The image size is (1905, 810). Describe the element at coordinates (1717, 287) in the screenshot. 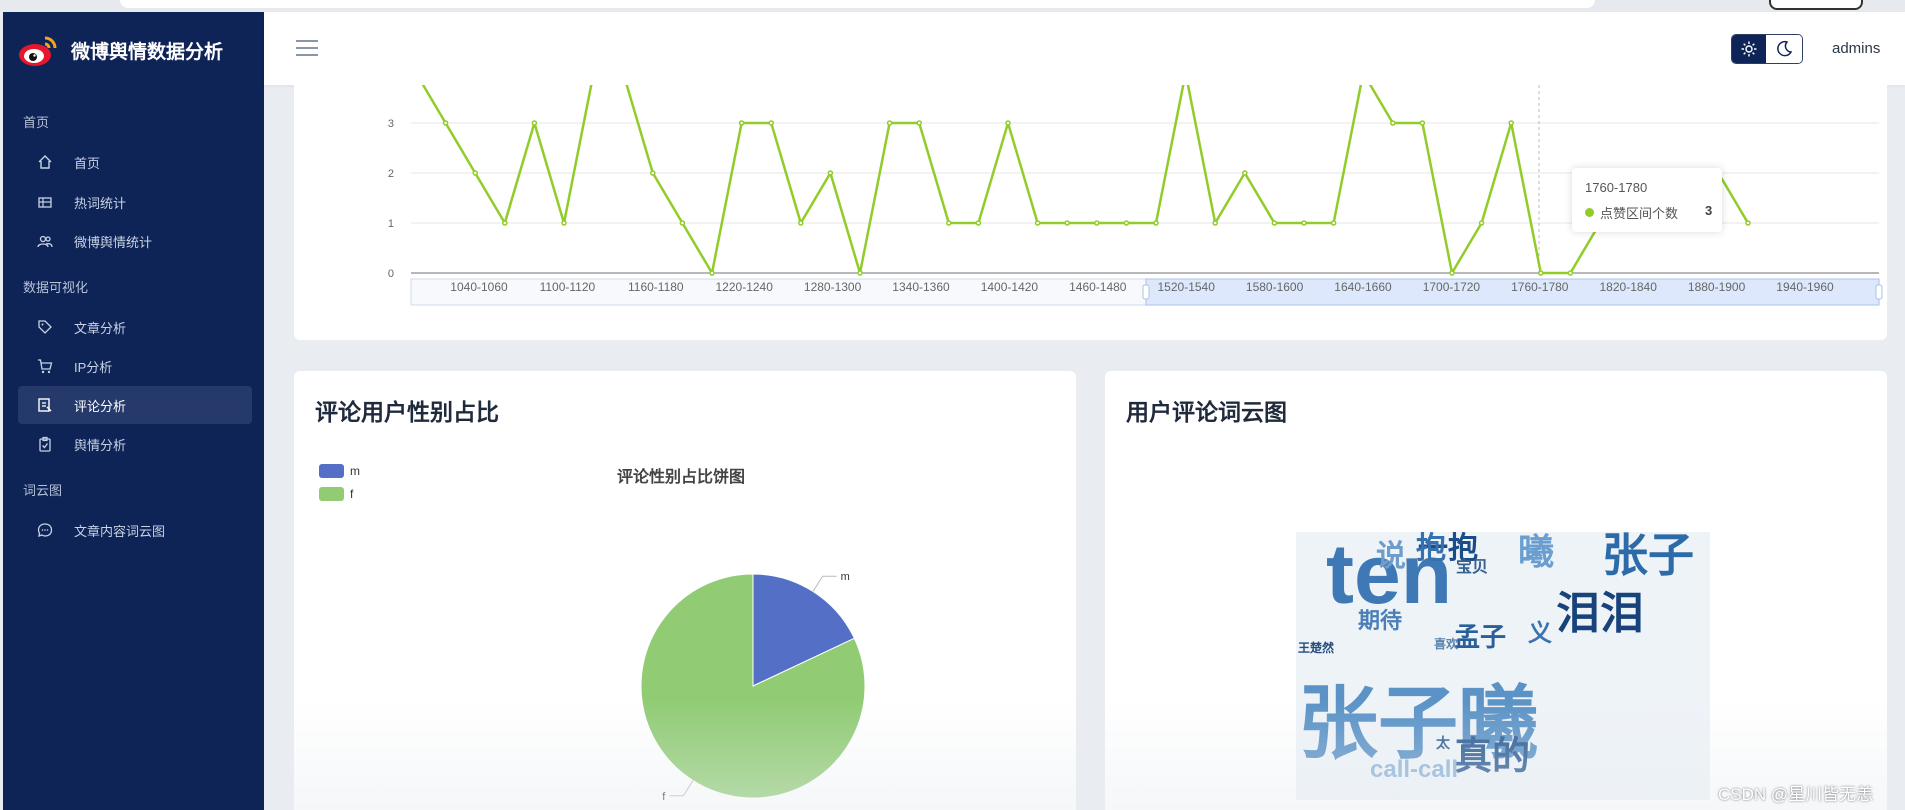

I see `x-tick-label: 1880-1900` at that location.